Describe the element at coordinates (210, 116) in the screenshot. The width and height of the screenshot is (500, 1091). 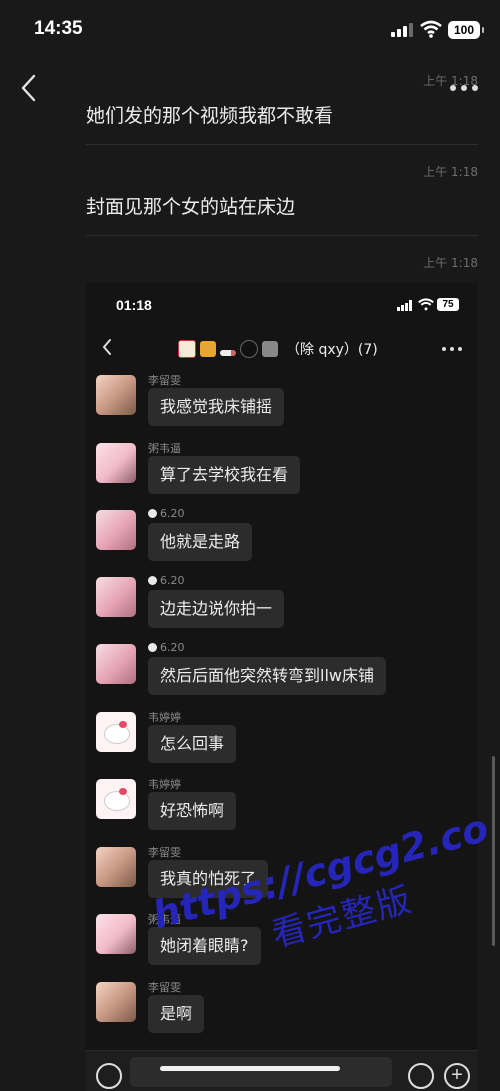
I see `message-text: 她们发的那个视频我都不敢看` at that location.